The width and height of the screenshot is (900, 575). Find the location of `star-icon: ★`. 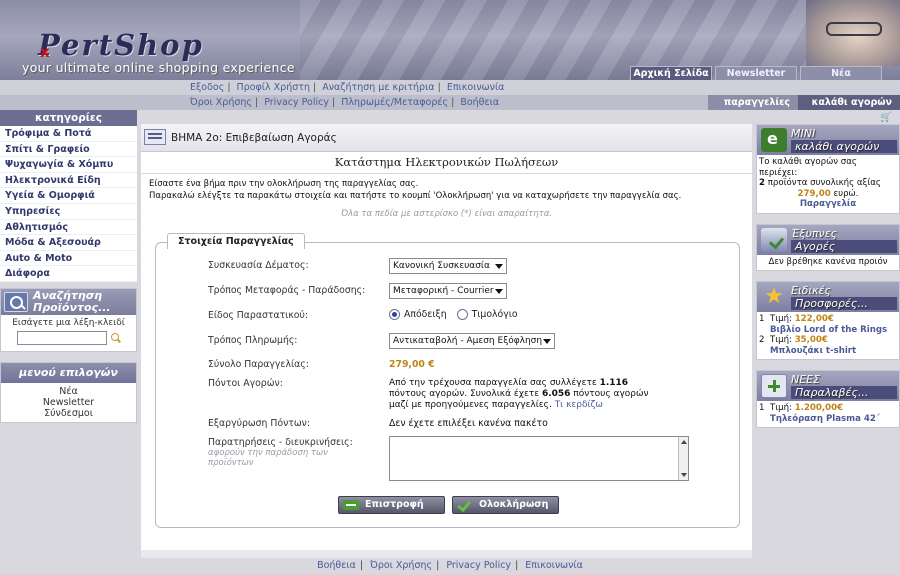

star-icon: ★ is located at coordinates (774, 296).